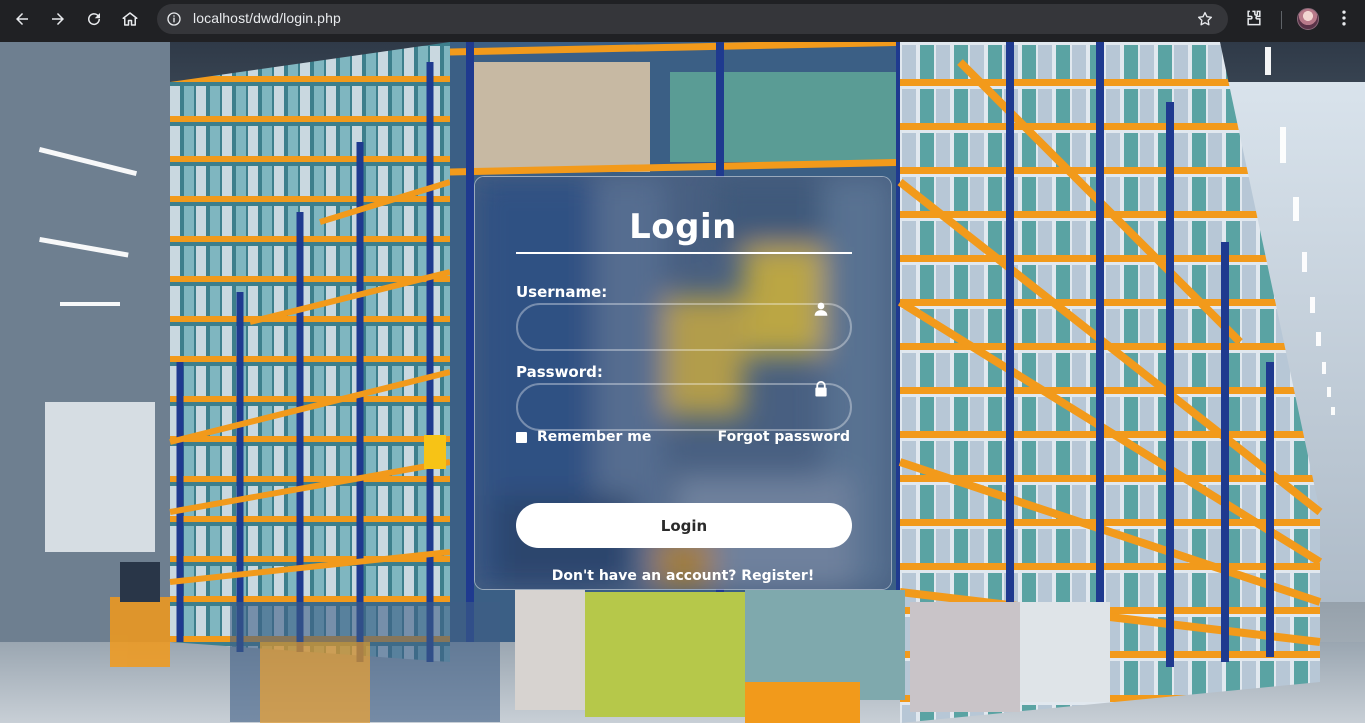  What do you see at coordinates (821, 388) in the screenshot?
I see `lock-icon` at bounding box center [821, 388].